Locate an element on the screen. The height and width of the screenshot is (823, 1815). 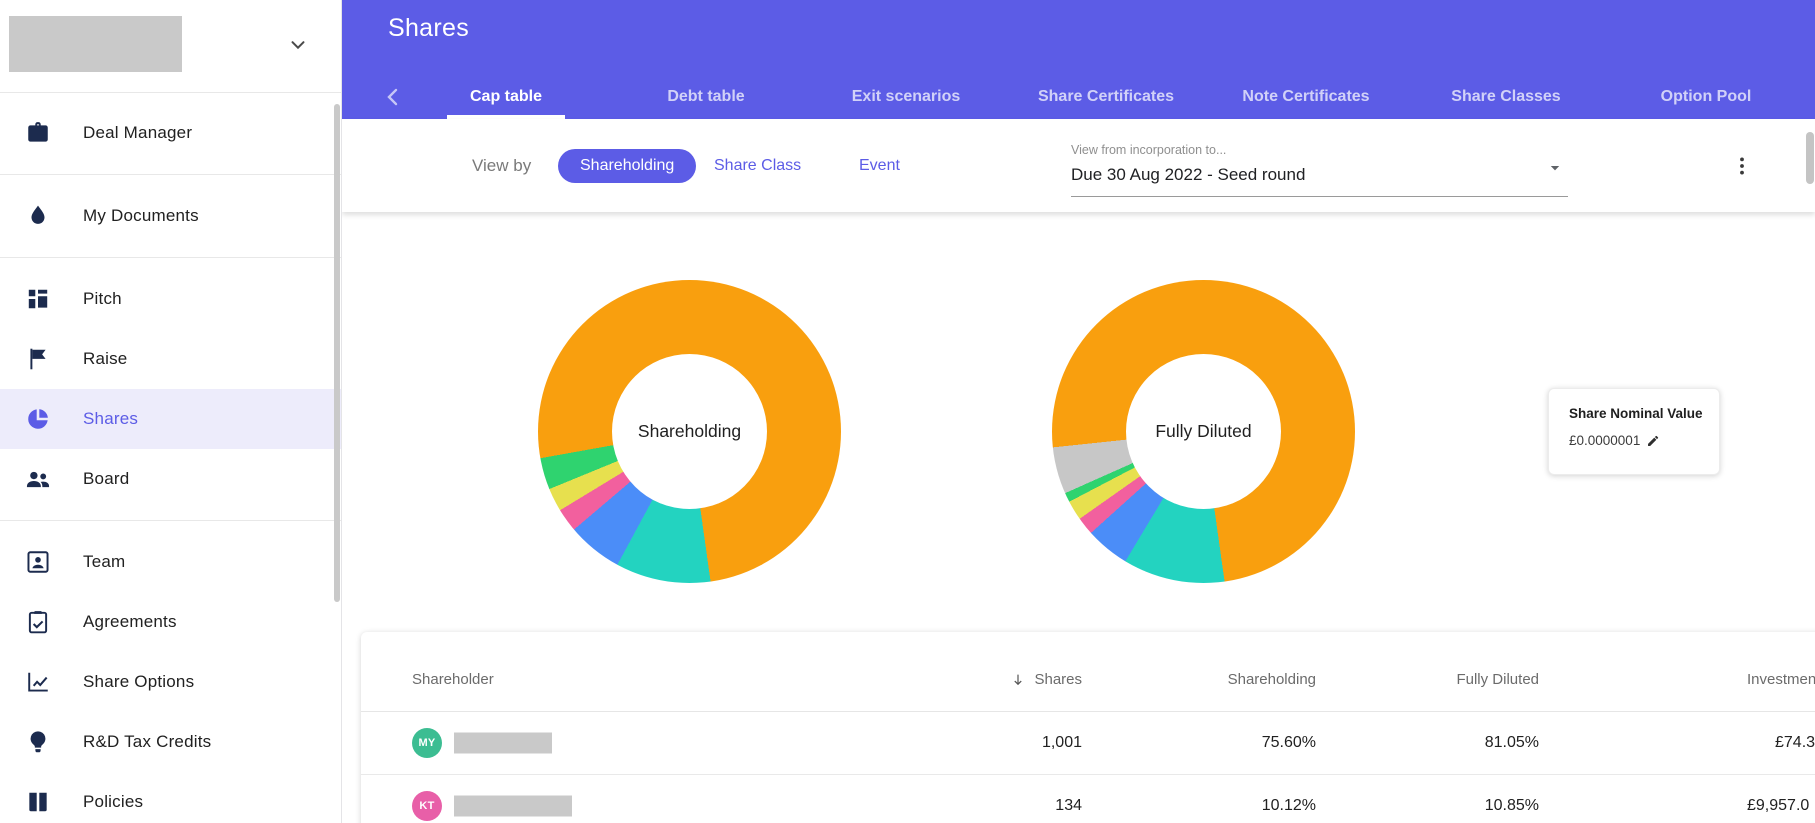
share-nominal-value-card: Share Nominal Value £0.0000001 is located at coordinates (1634, 431).